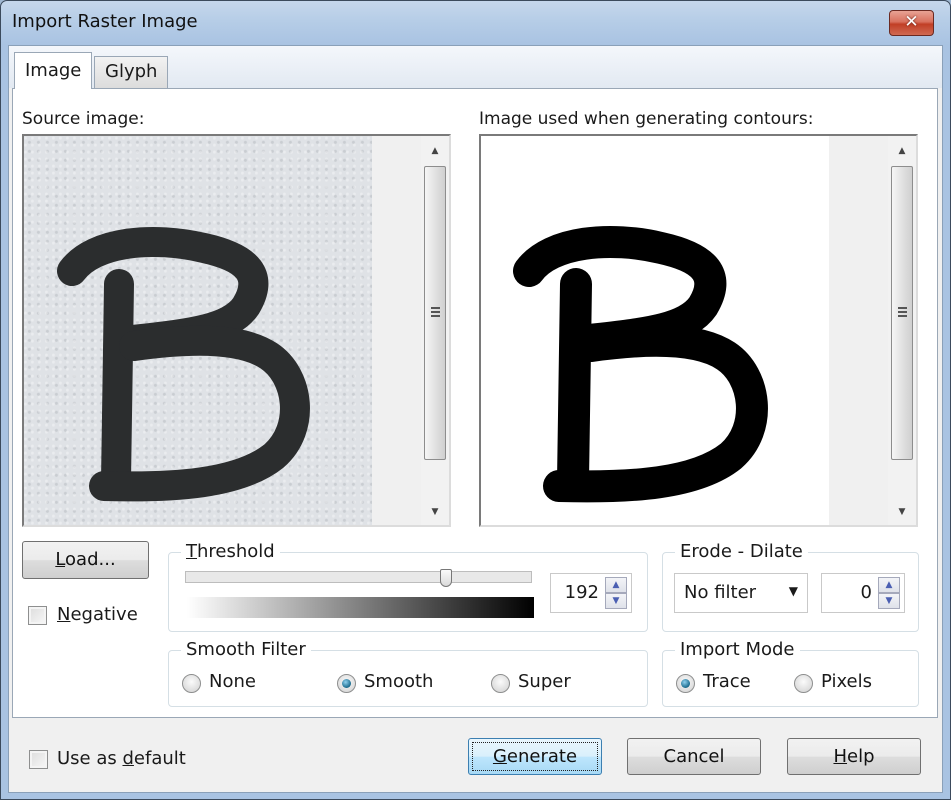 This screenshot has height=800, width=951. I want to click on erode-dilate-spin-buttons: ▲ ▼, so click(889, 593).